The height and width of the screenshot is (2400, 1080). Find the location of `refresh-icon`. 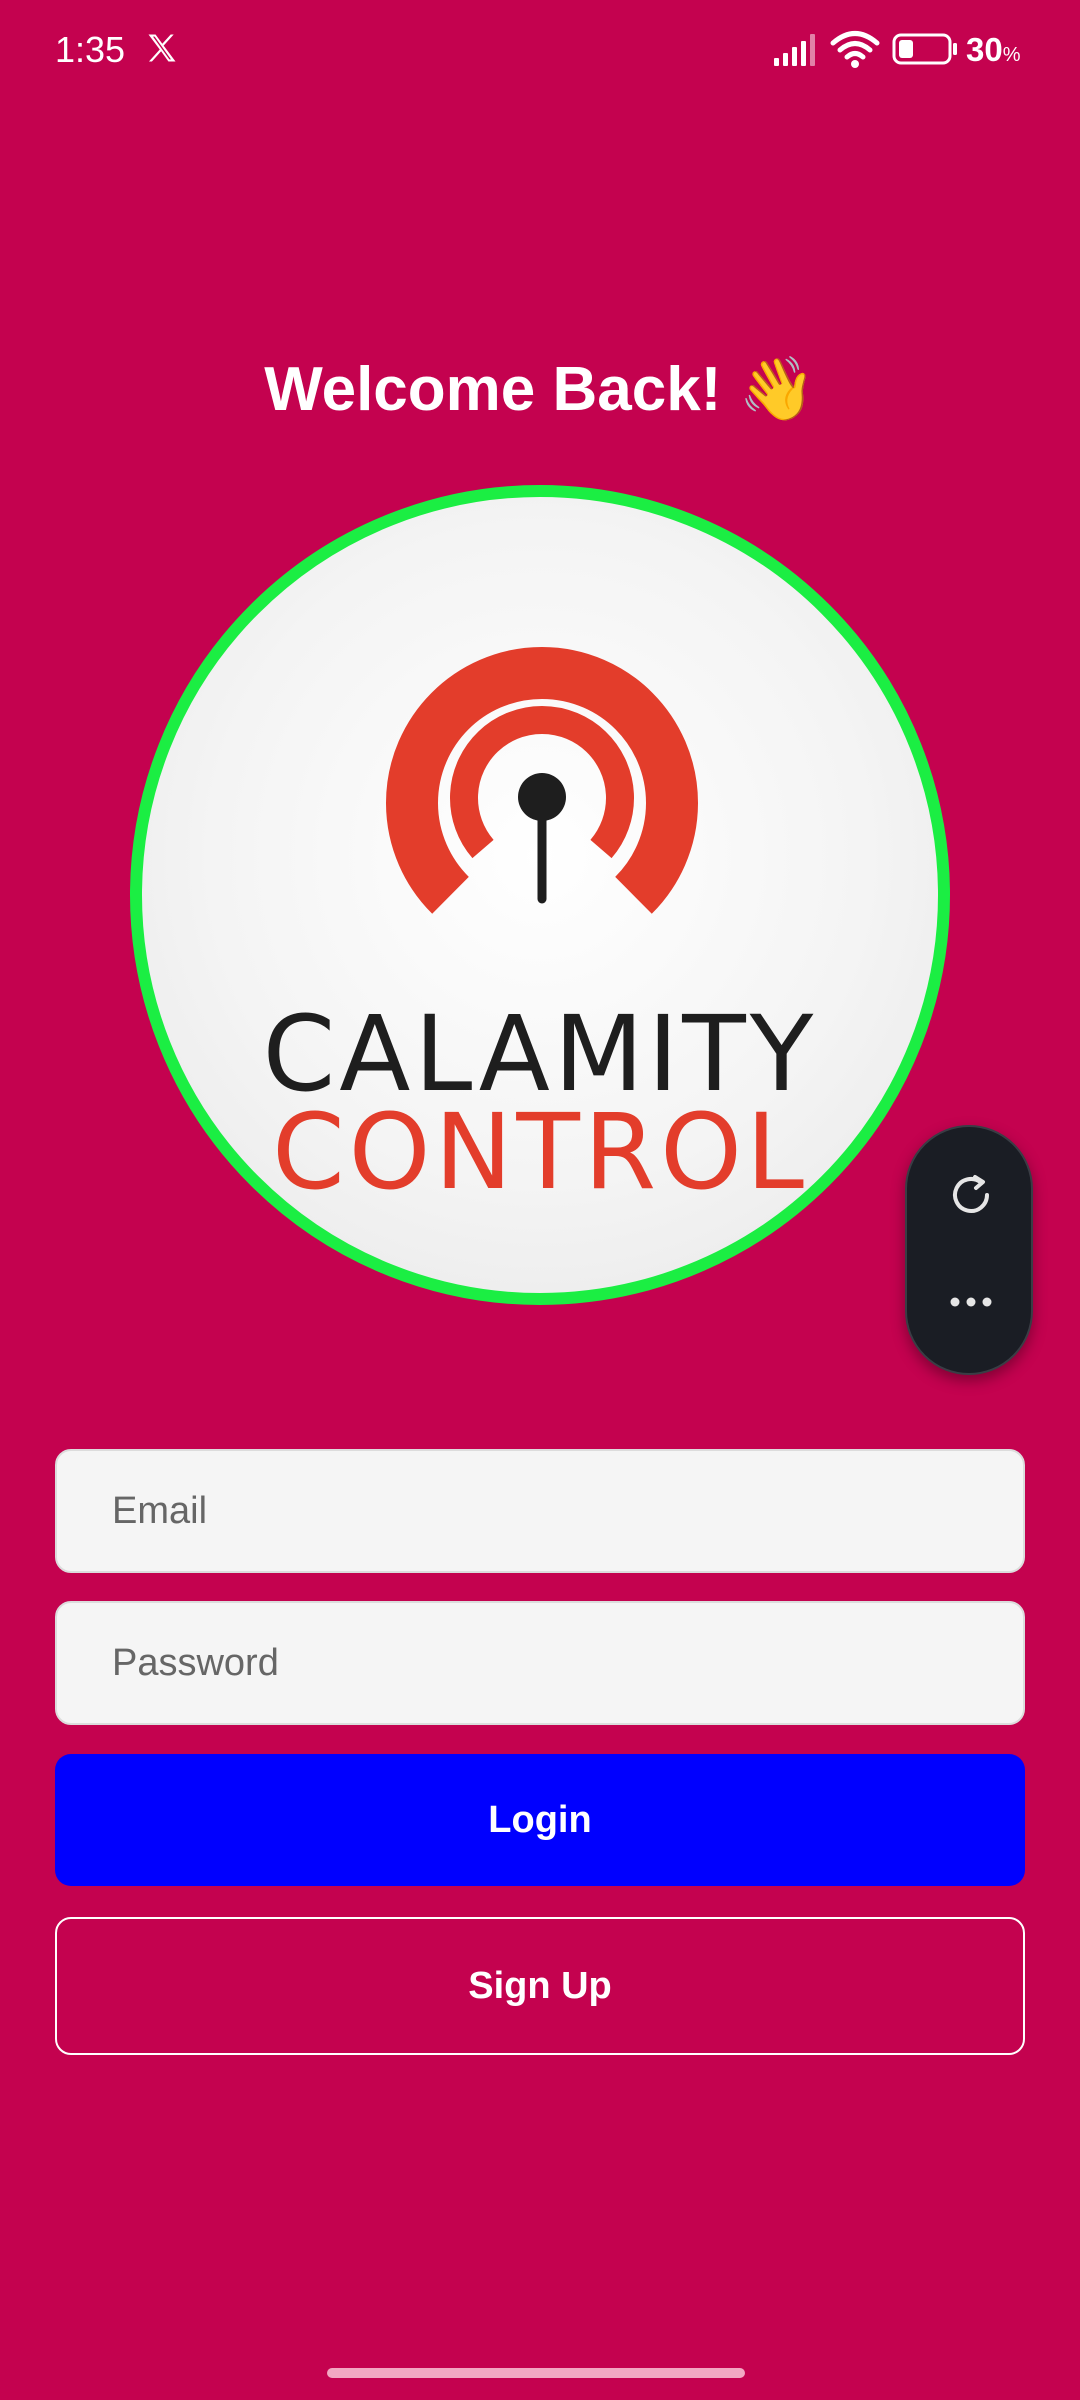

refresh-icon is located at coordinates (971, 1195).